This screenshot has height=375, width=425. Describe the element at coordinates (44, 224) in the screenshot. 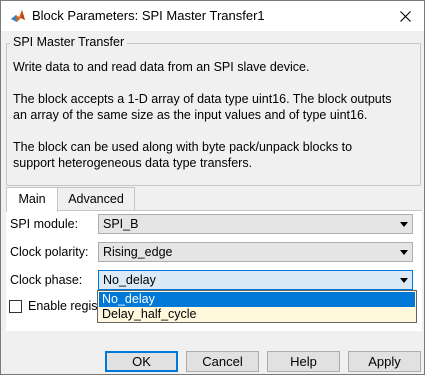

I see `spi-module-label: SPI module:` at that location.